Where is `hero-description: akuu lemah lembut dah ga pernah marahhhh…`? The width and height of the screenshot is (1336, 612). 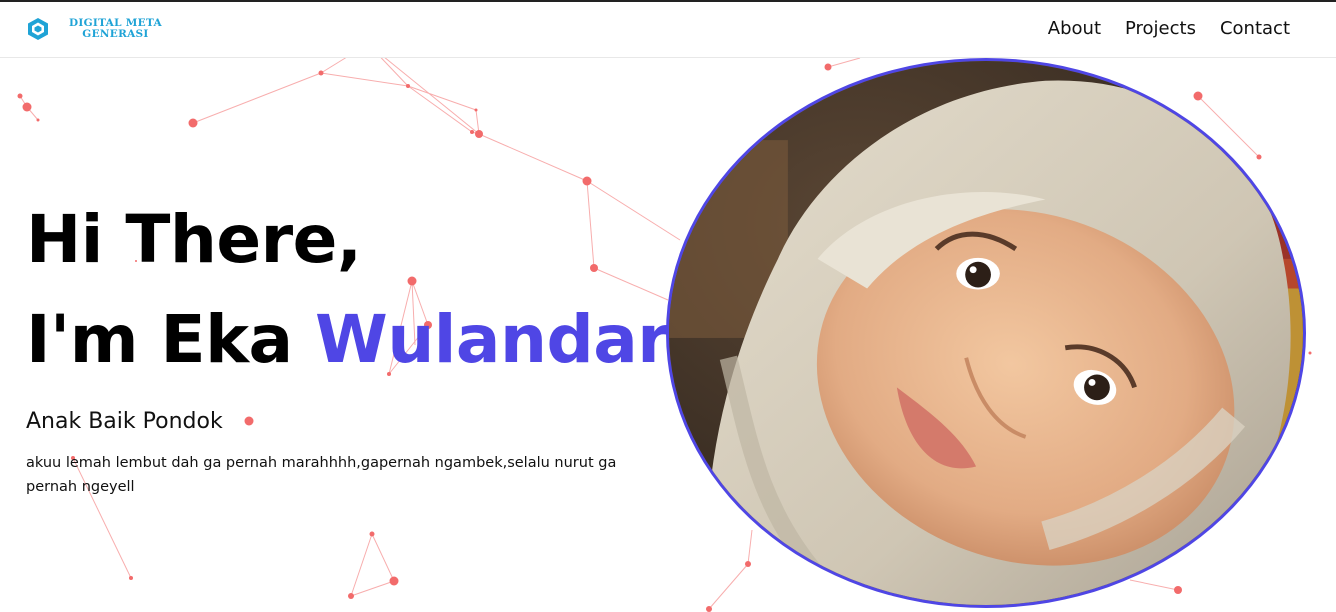
hero-description: akuu lemah lembut dah ga pernah marahhhh… is located at coordinates (321, 475).